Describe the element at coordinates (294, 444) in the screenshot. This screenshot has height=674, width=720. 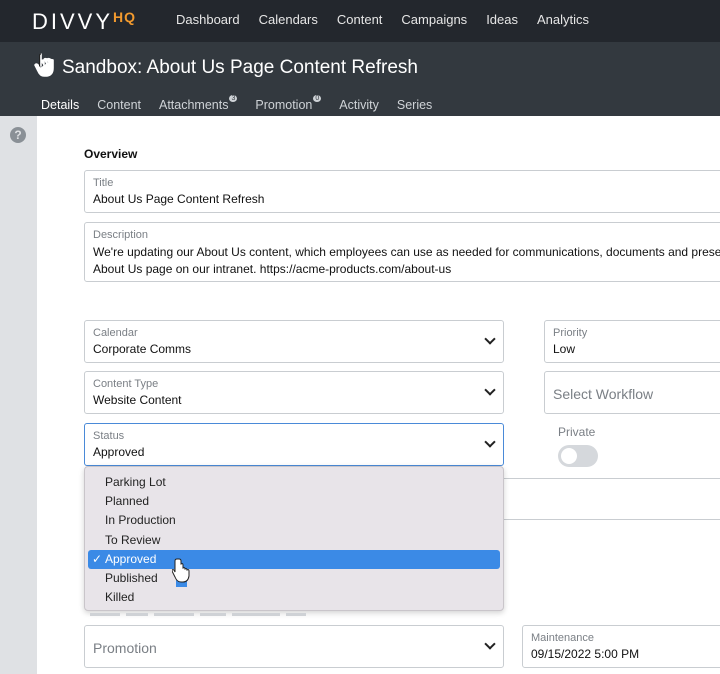
I see `status-select: Status Approved` at that location.